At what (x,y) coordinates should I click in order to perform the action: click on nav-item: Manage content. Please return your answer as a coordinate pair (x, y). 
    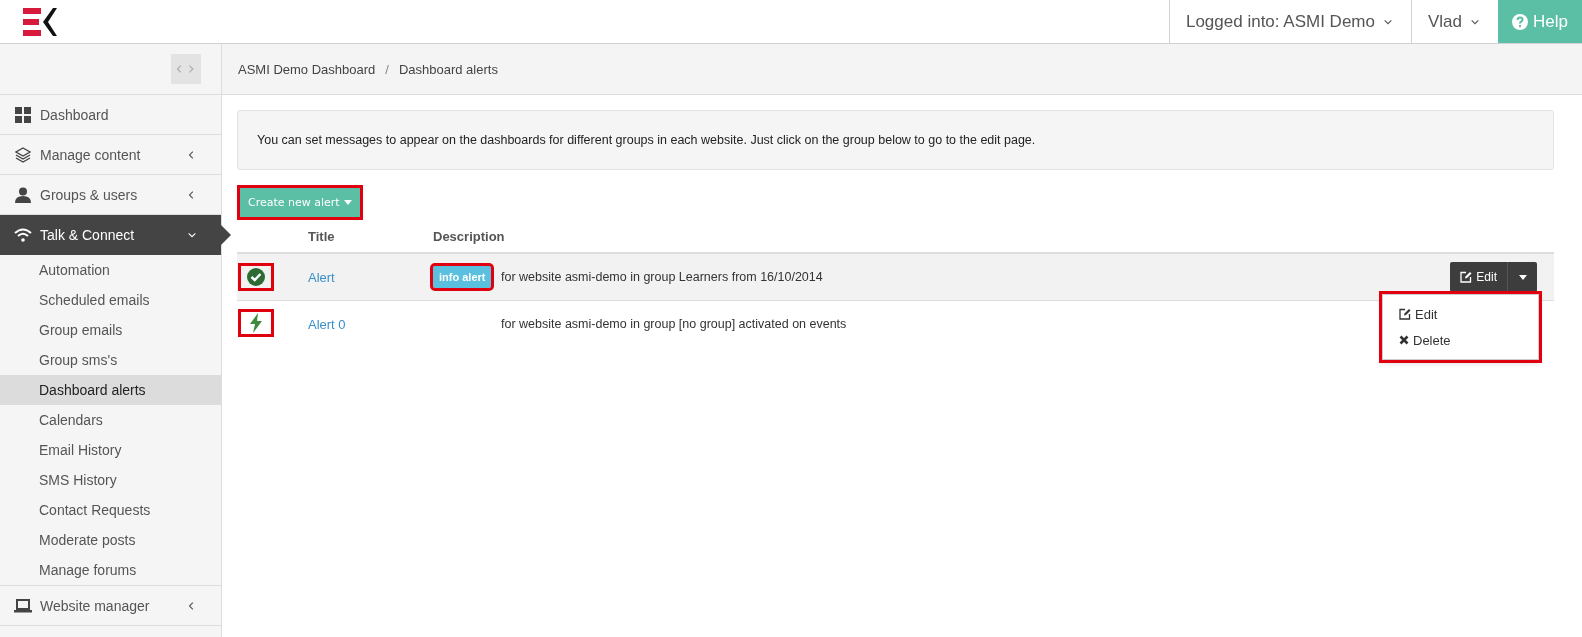
    Looking at the image, I should click on (110, 155).